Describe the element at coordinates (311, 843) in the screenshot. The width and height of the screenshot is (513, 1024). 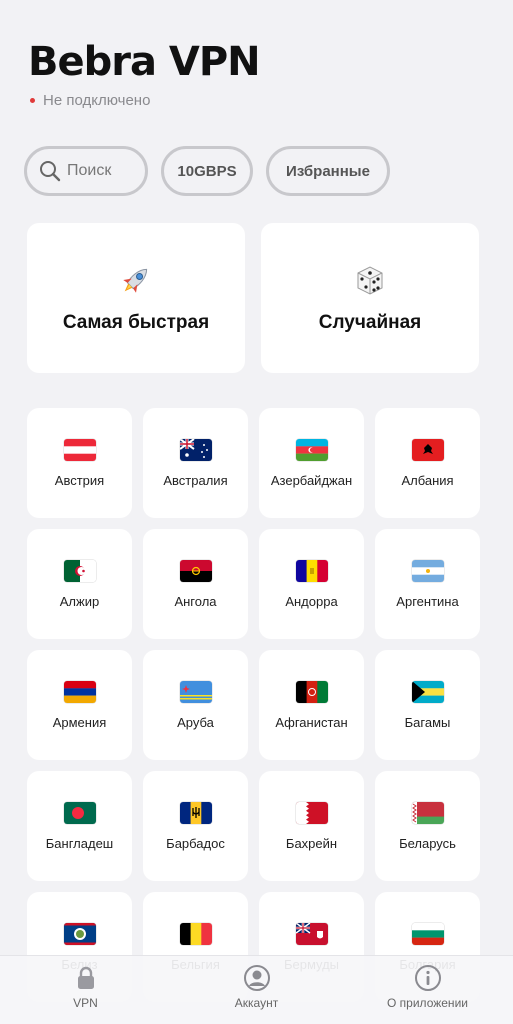
I see `country-name: Бахрейн` at that location.